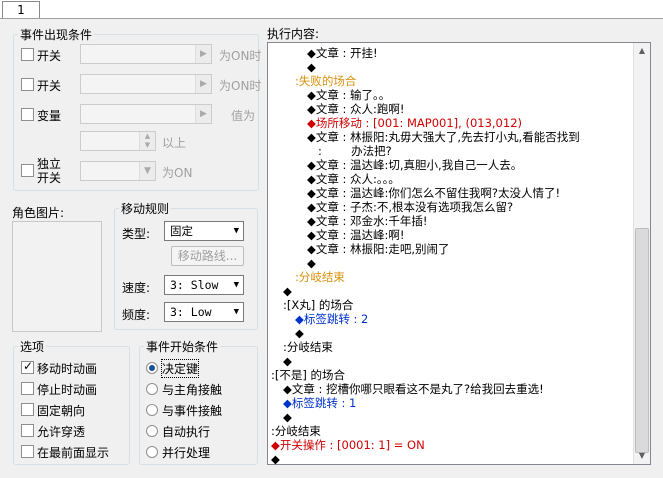 This screenshot has width=663, height=478. What do you see at coordinates (642, 51) in the screenshot?
I see `scroll-up-icon: ▲` at bounding box center [642, 51].